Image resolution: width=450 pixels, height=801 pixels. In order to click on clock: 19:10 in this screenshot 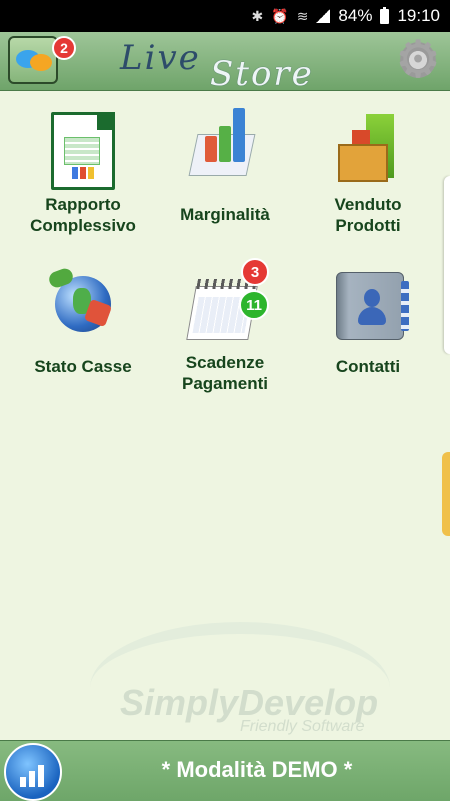, I will do `click(418, 15)`.